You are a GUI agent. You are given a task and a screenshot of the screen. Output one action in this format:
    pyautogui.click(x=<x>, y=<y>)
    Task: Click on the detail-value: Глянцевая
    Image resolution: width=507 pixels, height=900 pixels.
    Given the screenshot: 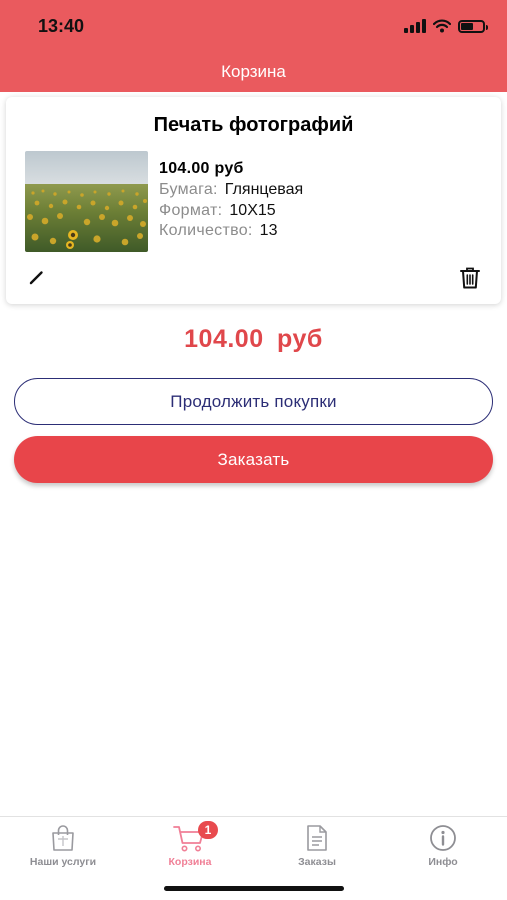 What is the action you would take?
    pyautogui.click(x=264, y=189)
    